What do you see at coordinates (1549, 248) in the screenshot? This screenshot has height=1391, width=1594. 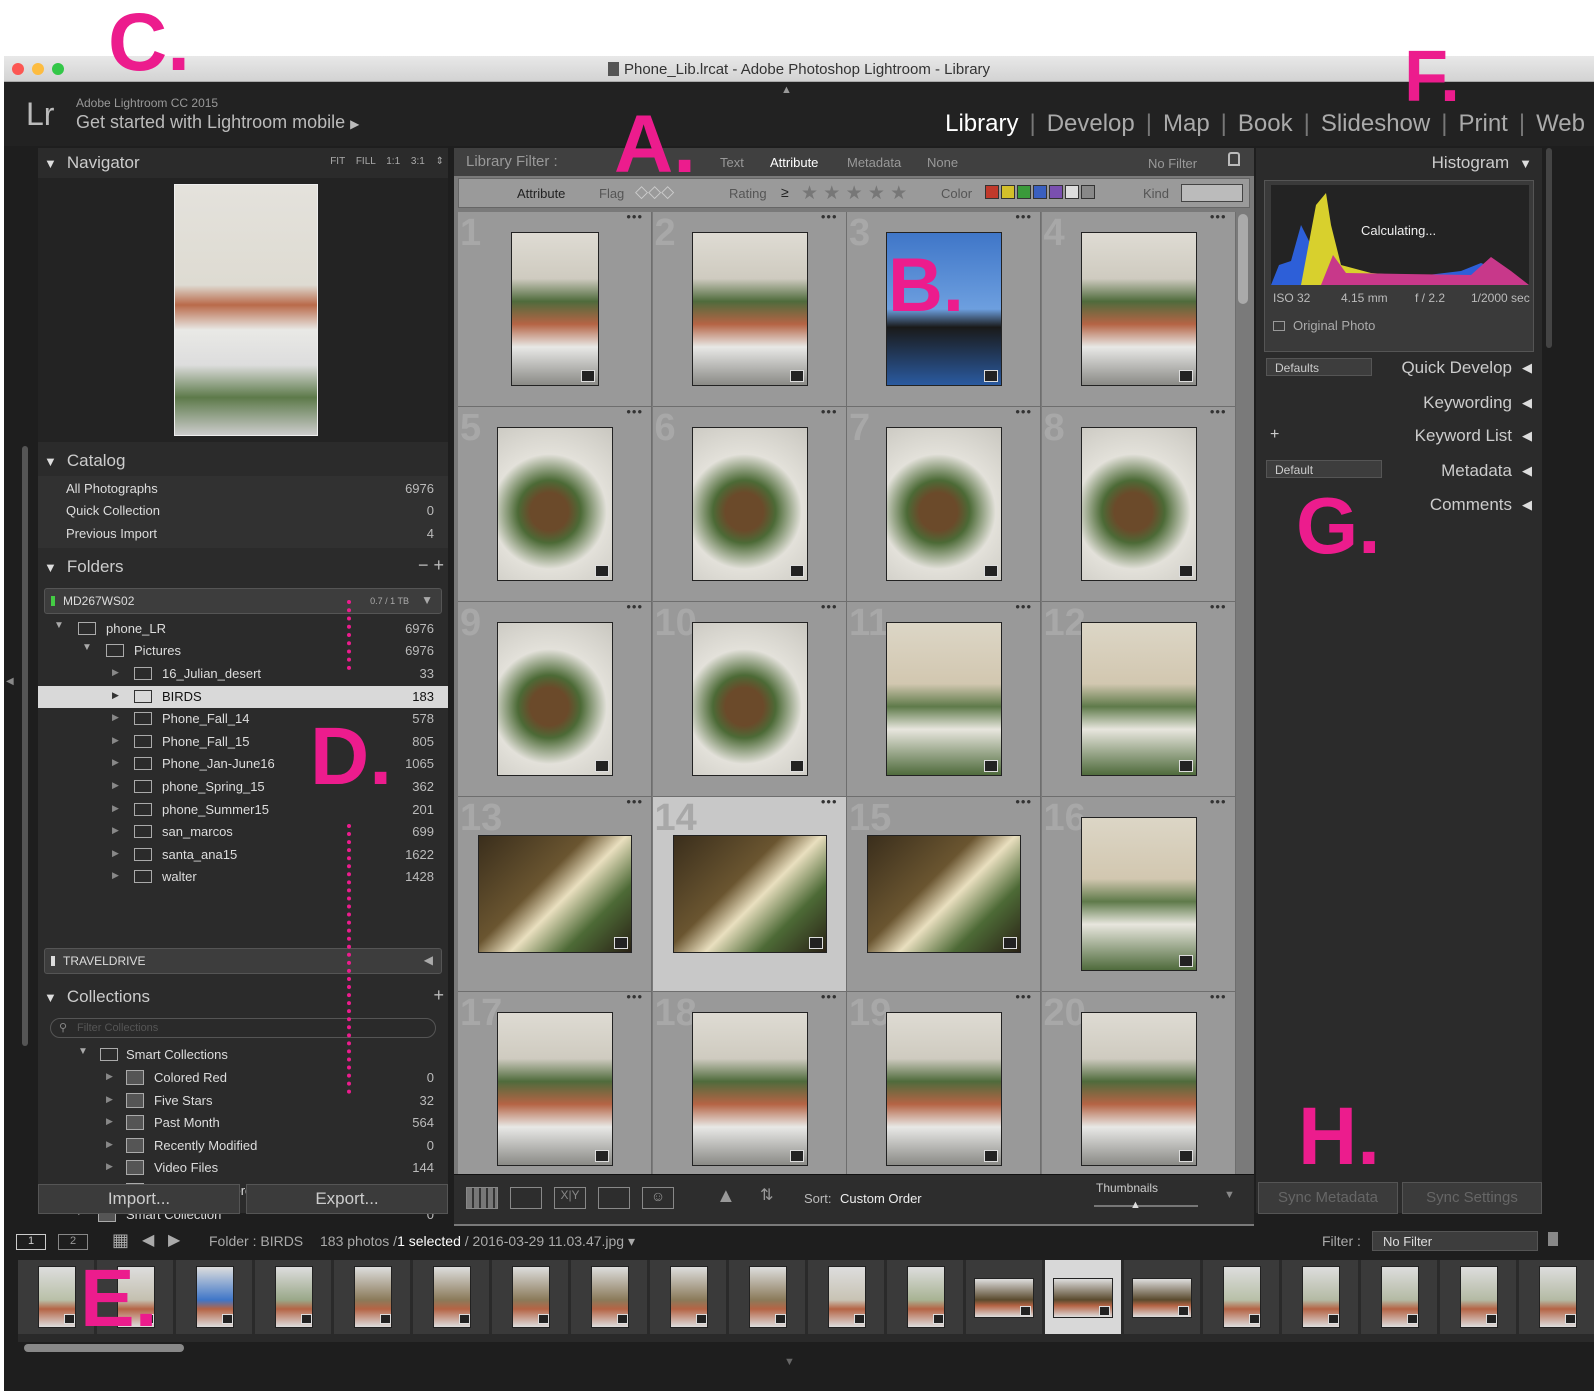 I see `right-panel-scrollbar` at bounding box center [1549, 248].